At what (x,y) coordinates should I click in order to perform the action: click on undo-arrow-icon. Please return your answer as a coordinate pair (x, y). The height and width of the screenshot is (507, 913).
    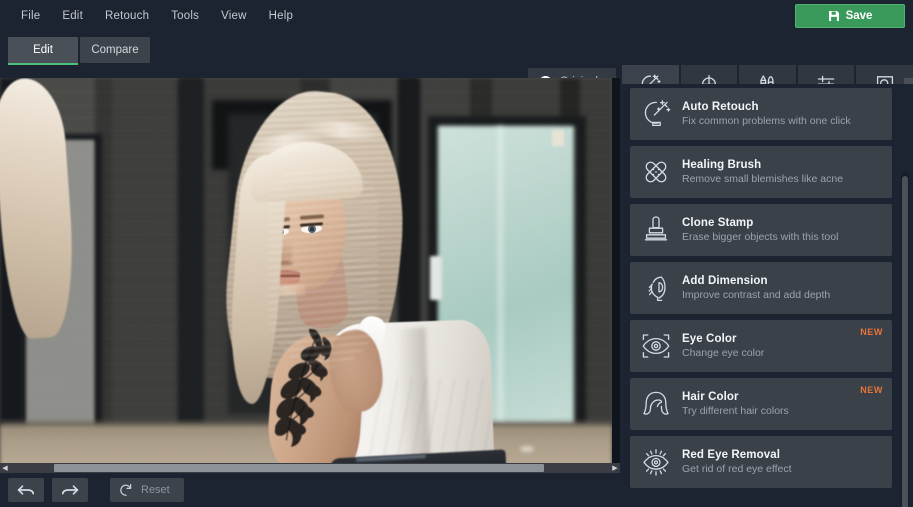
    Looking at the image, I should click on (26, 490).